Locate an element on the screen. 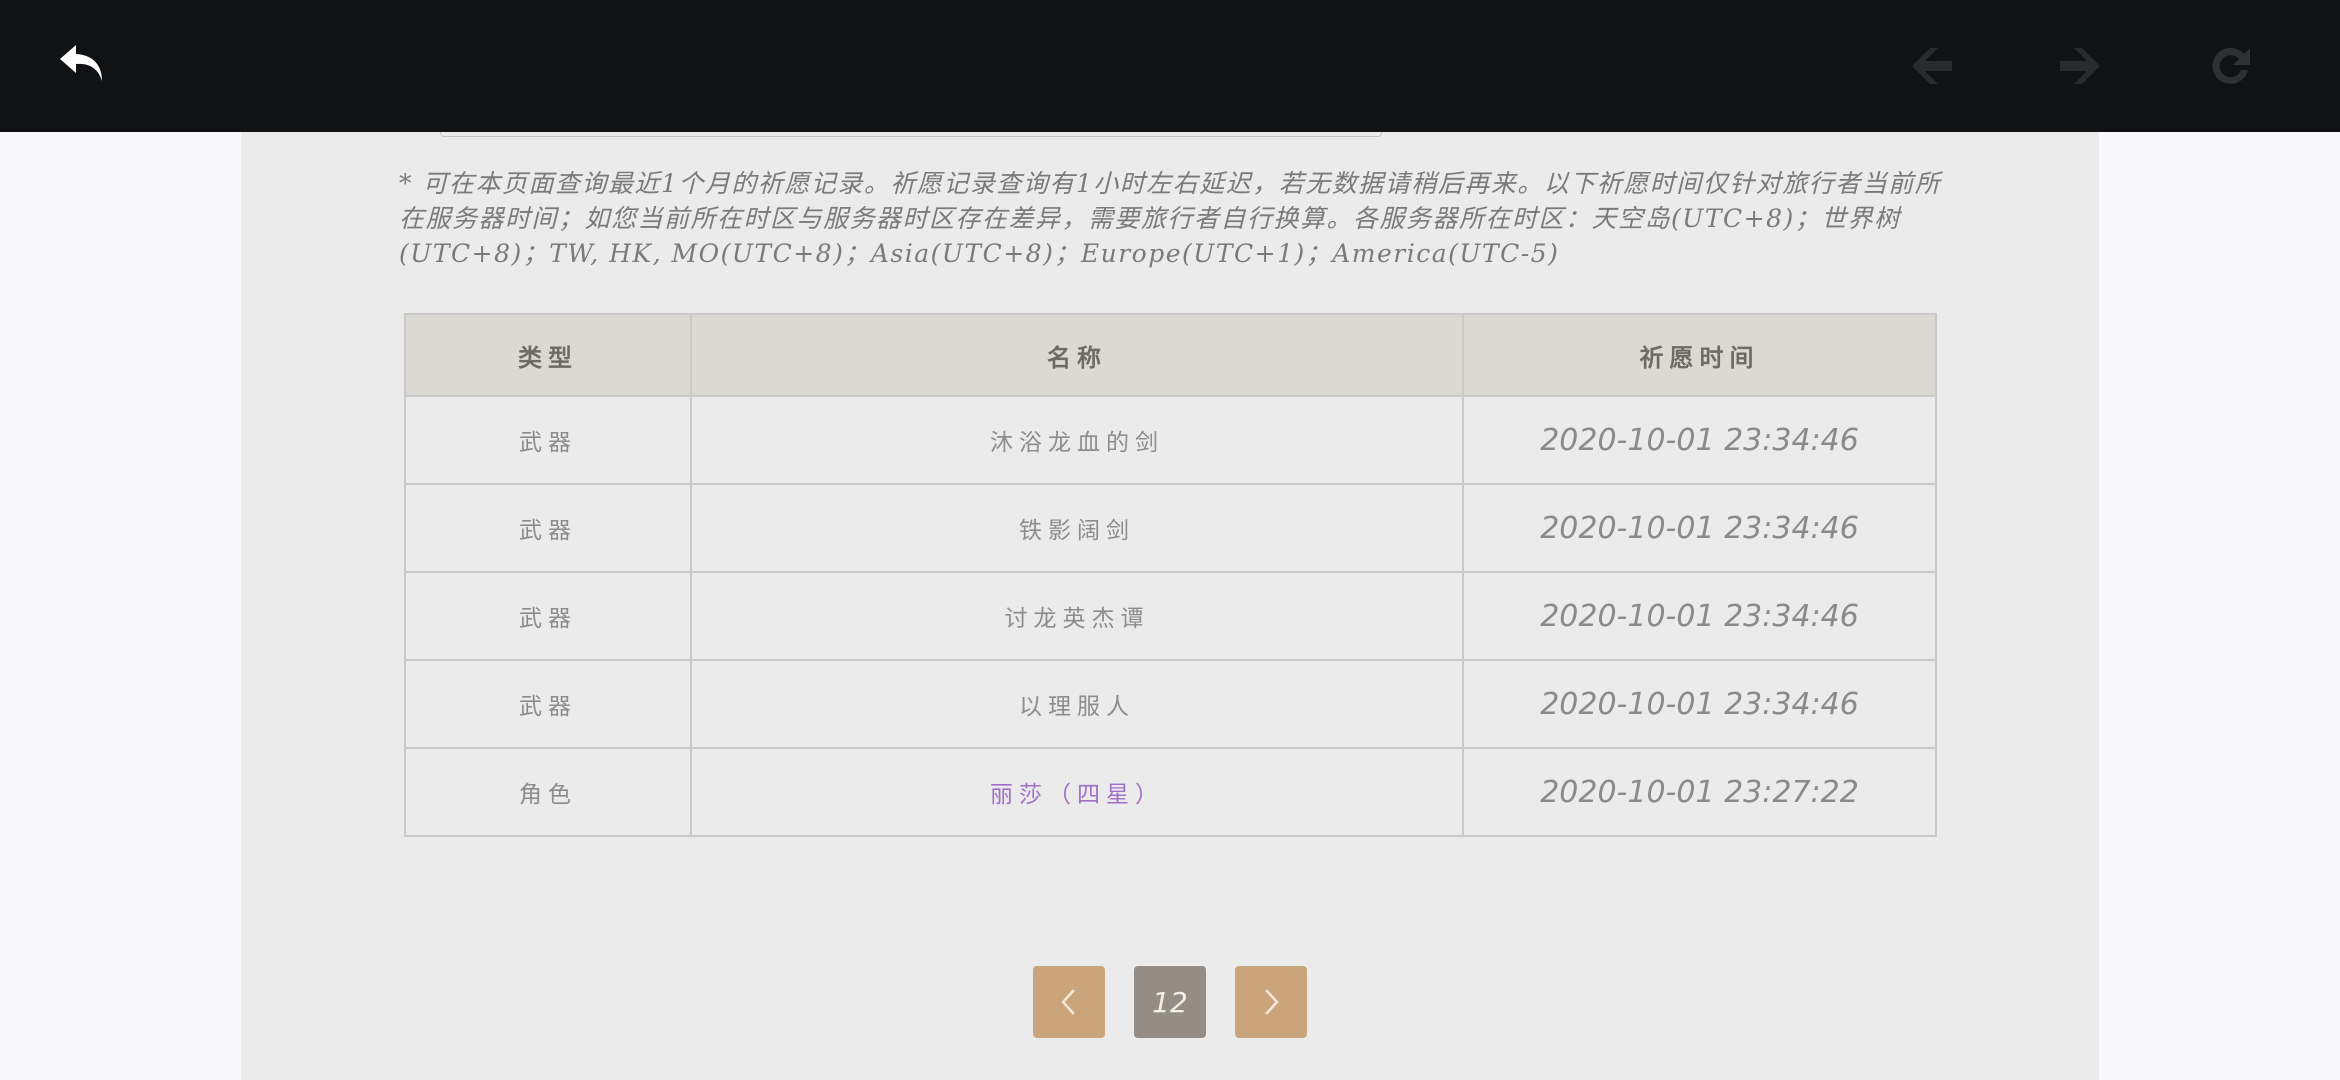 The height and width of the screenshot is (1080, 2340). chevron-right-icon is located at coordinates (1272, 1002).